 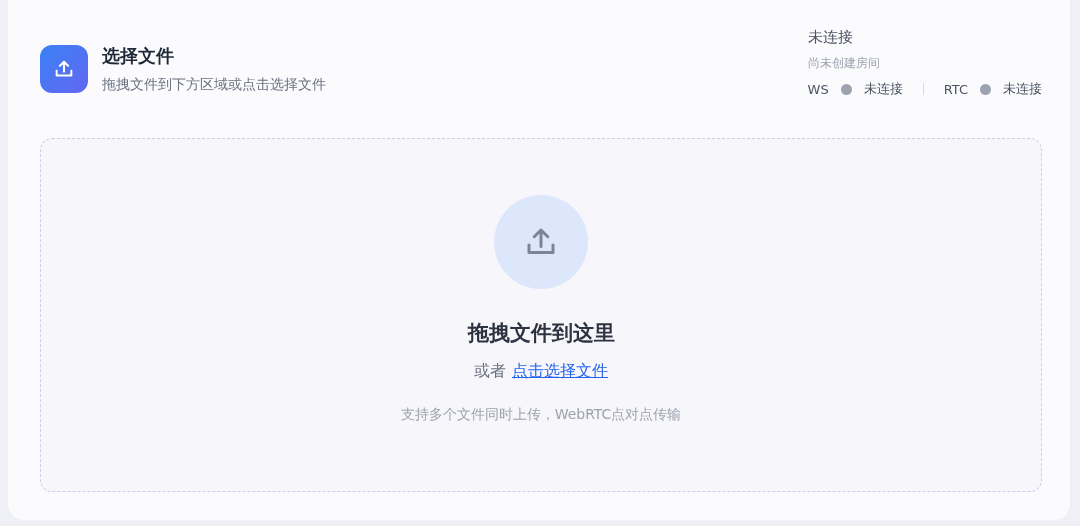 I want to click on drop-heading: 拖拽文件到这里, so click(x=541, y=333).